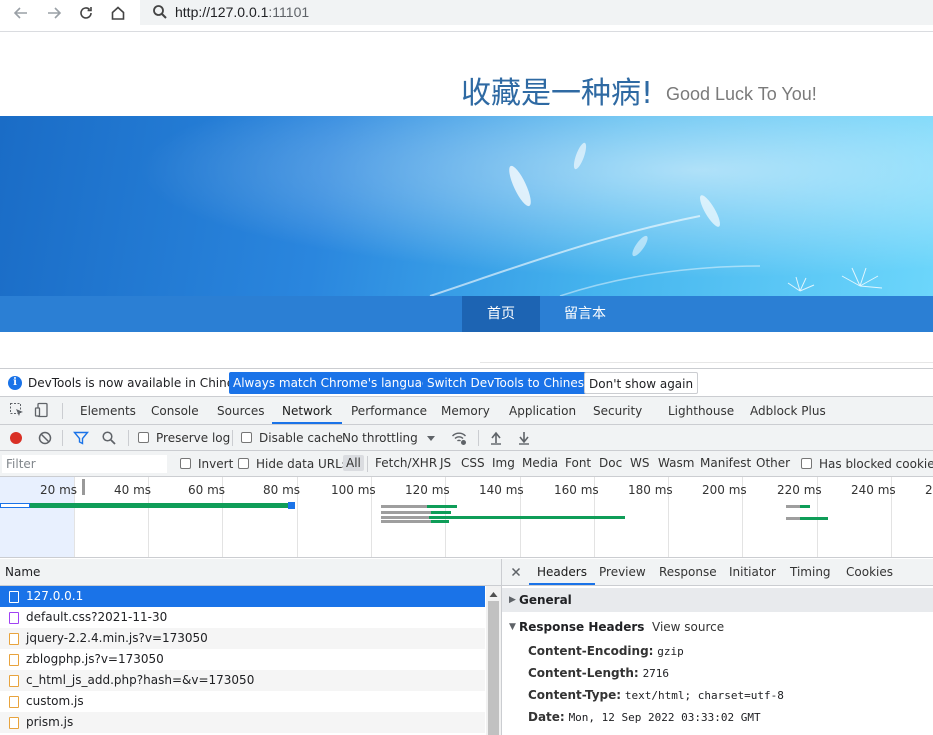  I want to click on filter-type-other: Other, so click(773, 463).